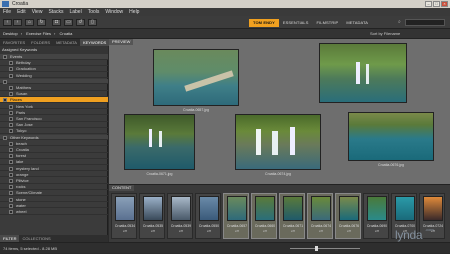 This screenshot has width=450, height=254. Describe the element at coordinates (54, 212) in the screenshot. I see `keyword-item: wheel` at that location.